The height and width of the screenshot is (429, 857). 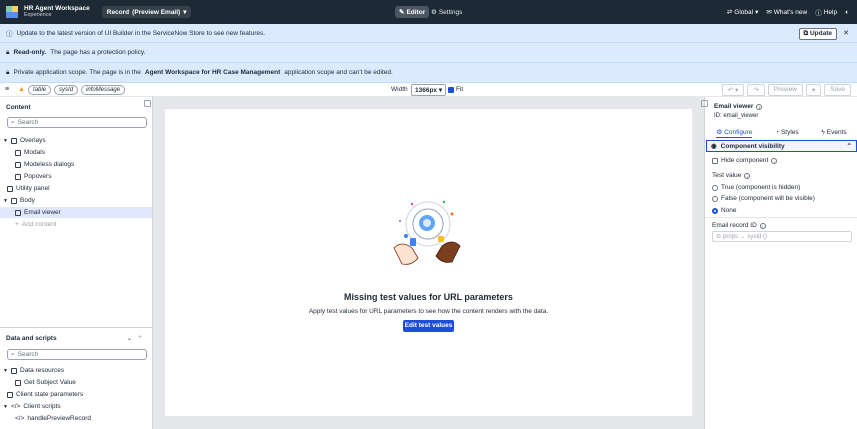 What do you see at coordinates (734, 106) in the screenshot?
I see `component-name: Email viewer` at bounding box center [734, 106].